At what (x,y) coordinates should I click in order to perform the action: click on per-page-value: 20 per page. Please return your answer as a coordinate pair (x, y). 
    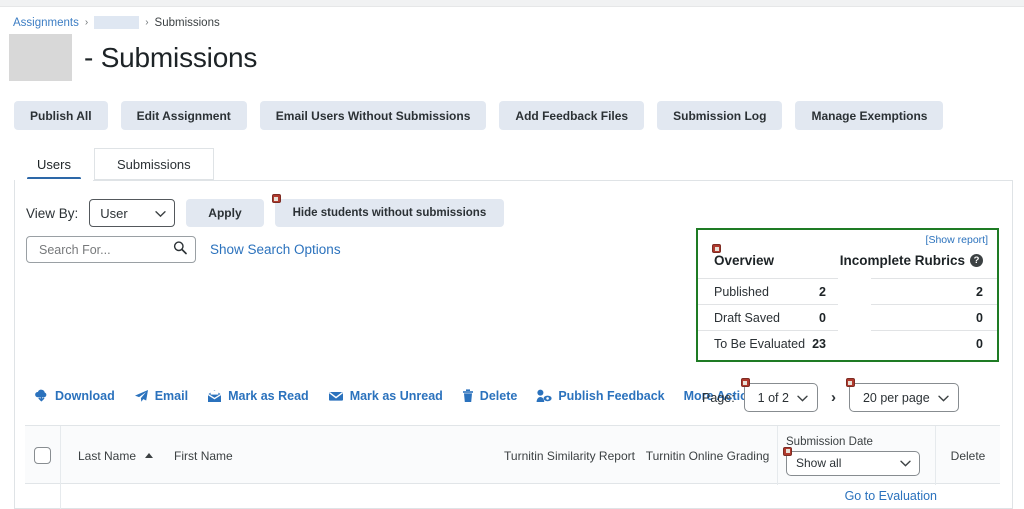
    Looking at the image, I should click on (896, 397).